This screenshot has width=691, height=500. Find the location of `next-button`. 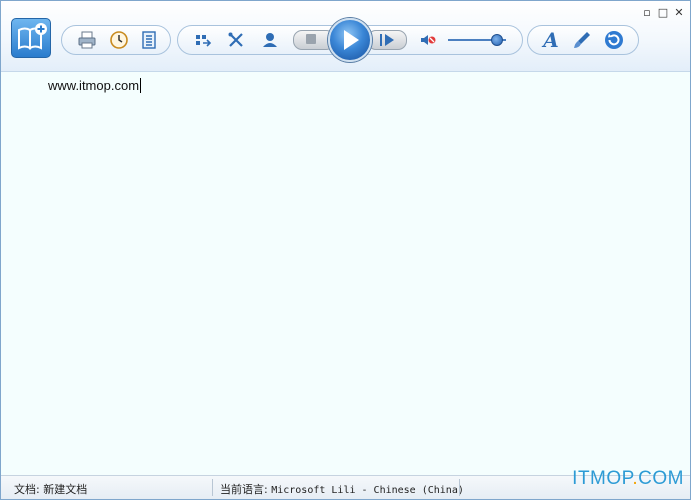

next-button is located at coordinates (388, 40).